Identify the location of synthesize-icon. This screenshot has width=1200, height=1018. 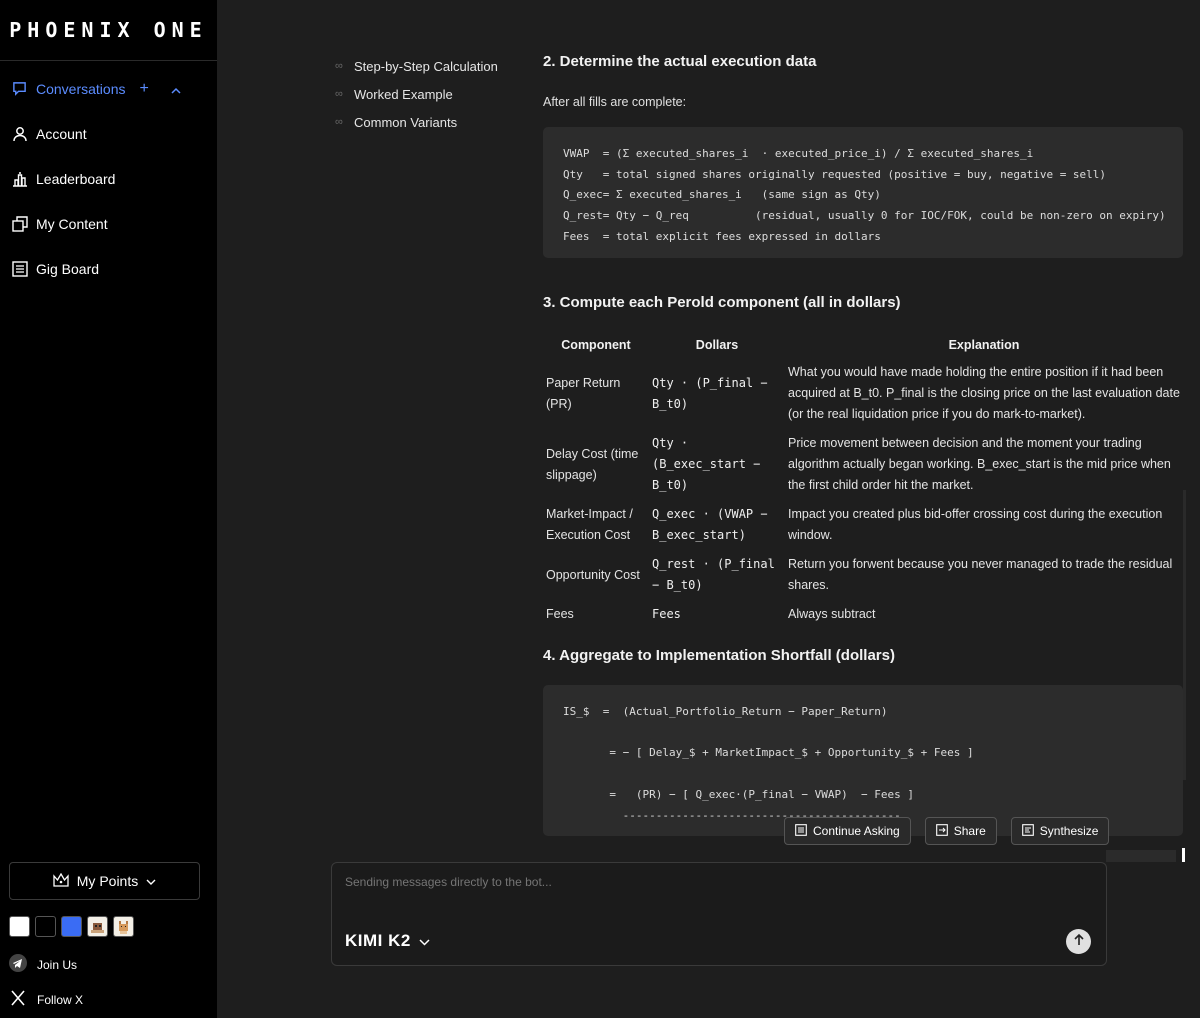
(1027, 831).